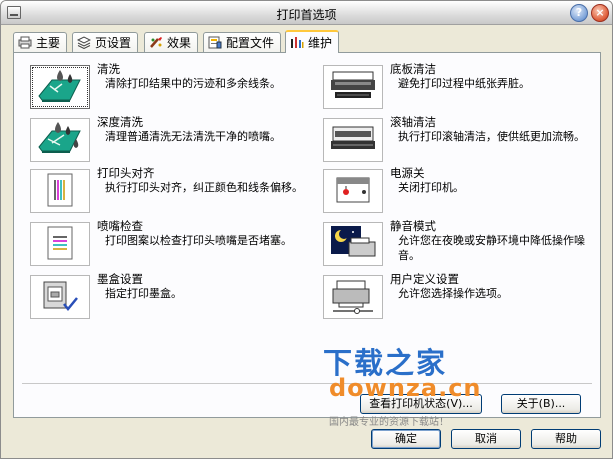  I want to click on cleaning-button, so click(60, 87).